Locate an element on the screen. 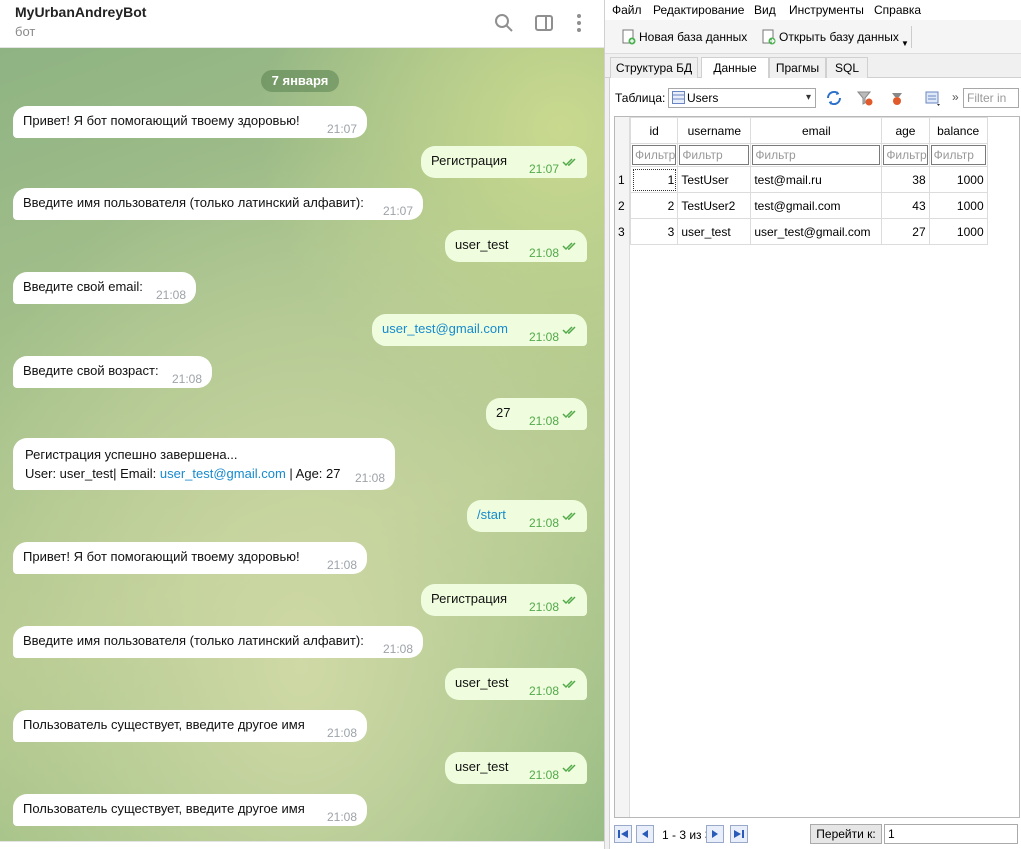 The image size is (1021, 849). menu-view: Вид is located at coordinates (765, 10).